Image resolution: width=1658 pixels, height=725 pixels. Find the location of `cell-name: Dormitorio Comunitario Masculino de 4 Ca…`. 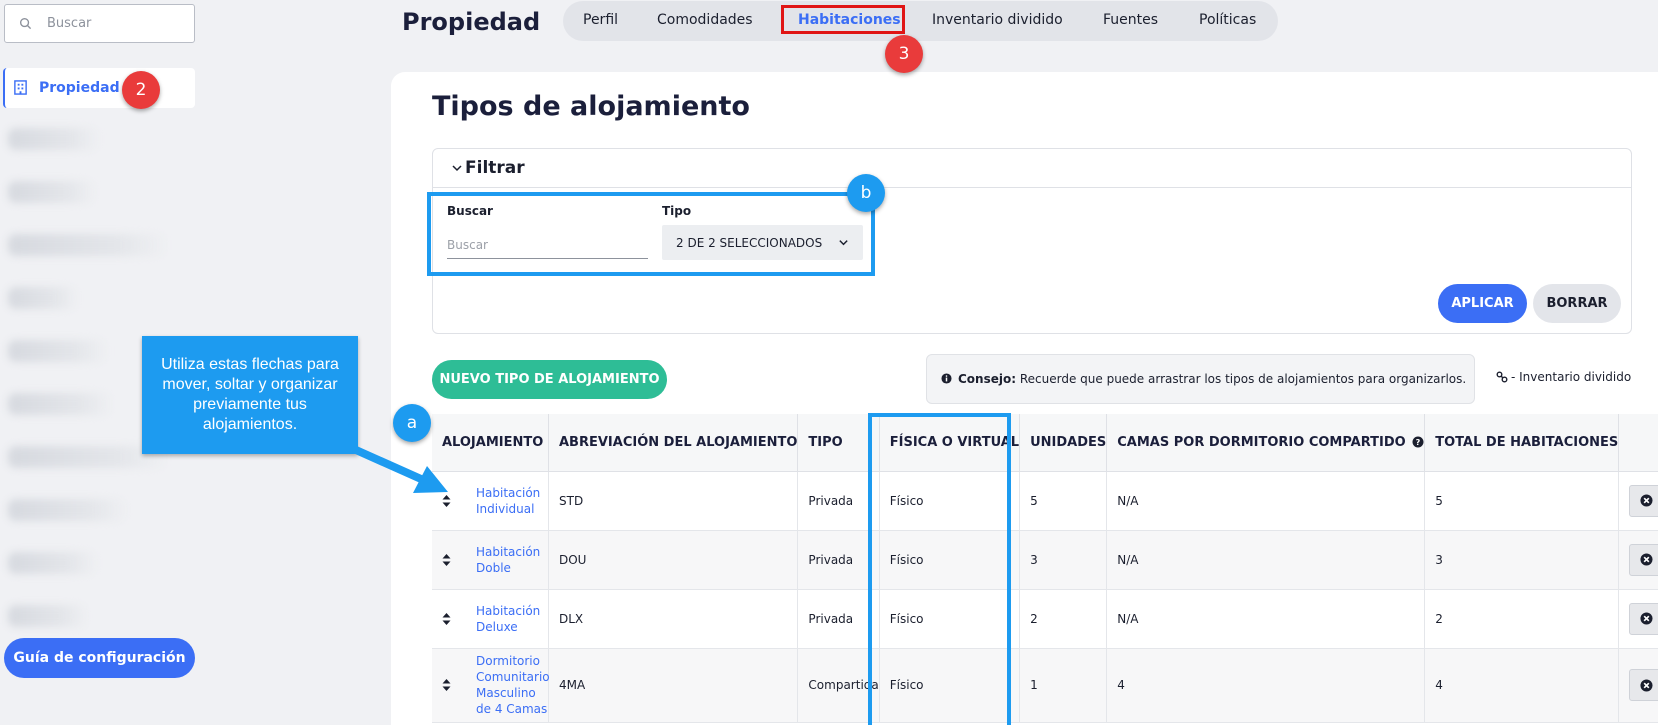

cell-name: Dormitorio Comunitario Masculino de 4 Ca… is located at coordinates (491, 685).